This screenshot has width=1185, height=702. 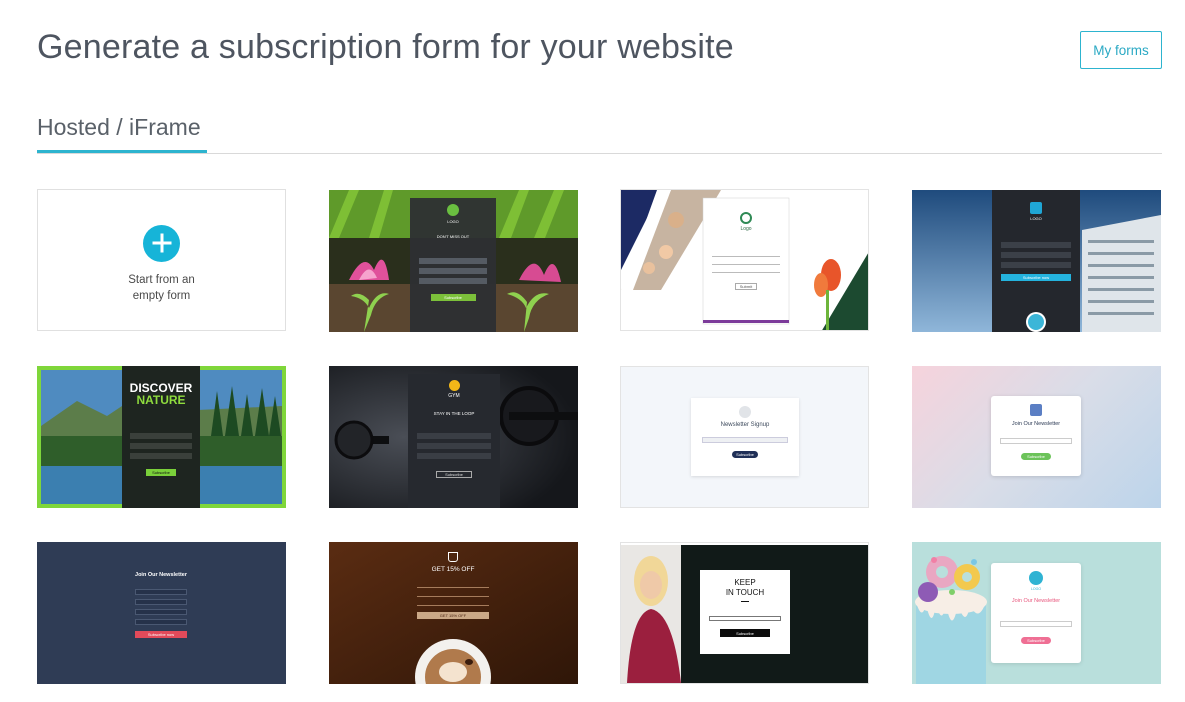 I want to click on template-form-panel: LOGO Join Our Newsletter Subscribe, so click(x=1036, y=613).